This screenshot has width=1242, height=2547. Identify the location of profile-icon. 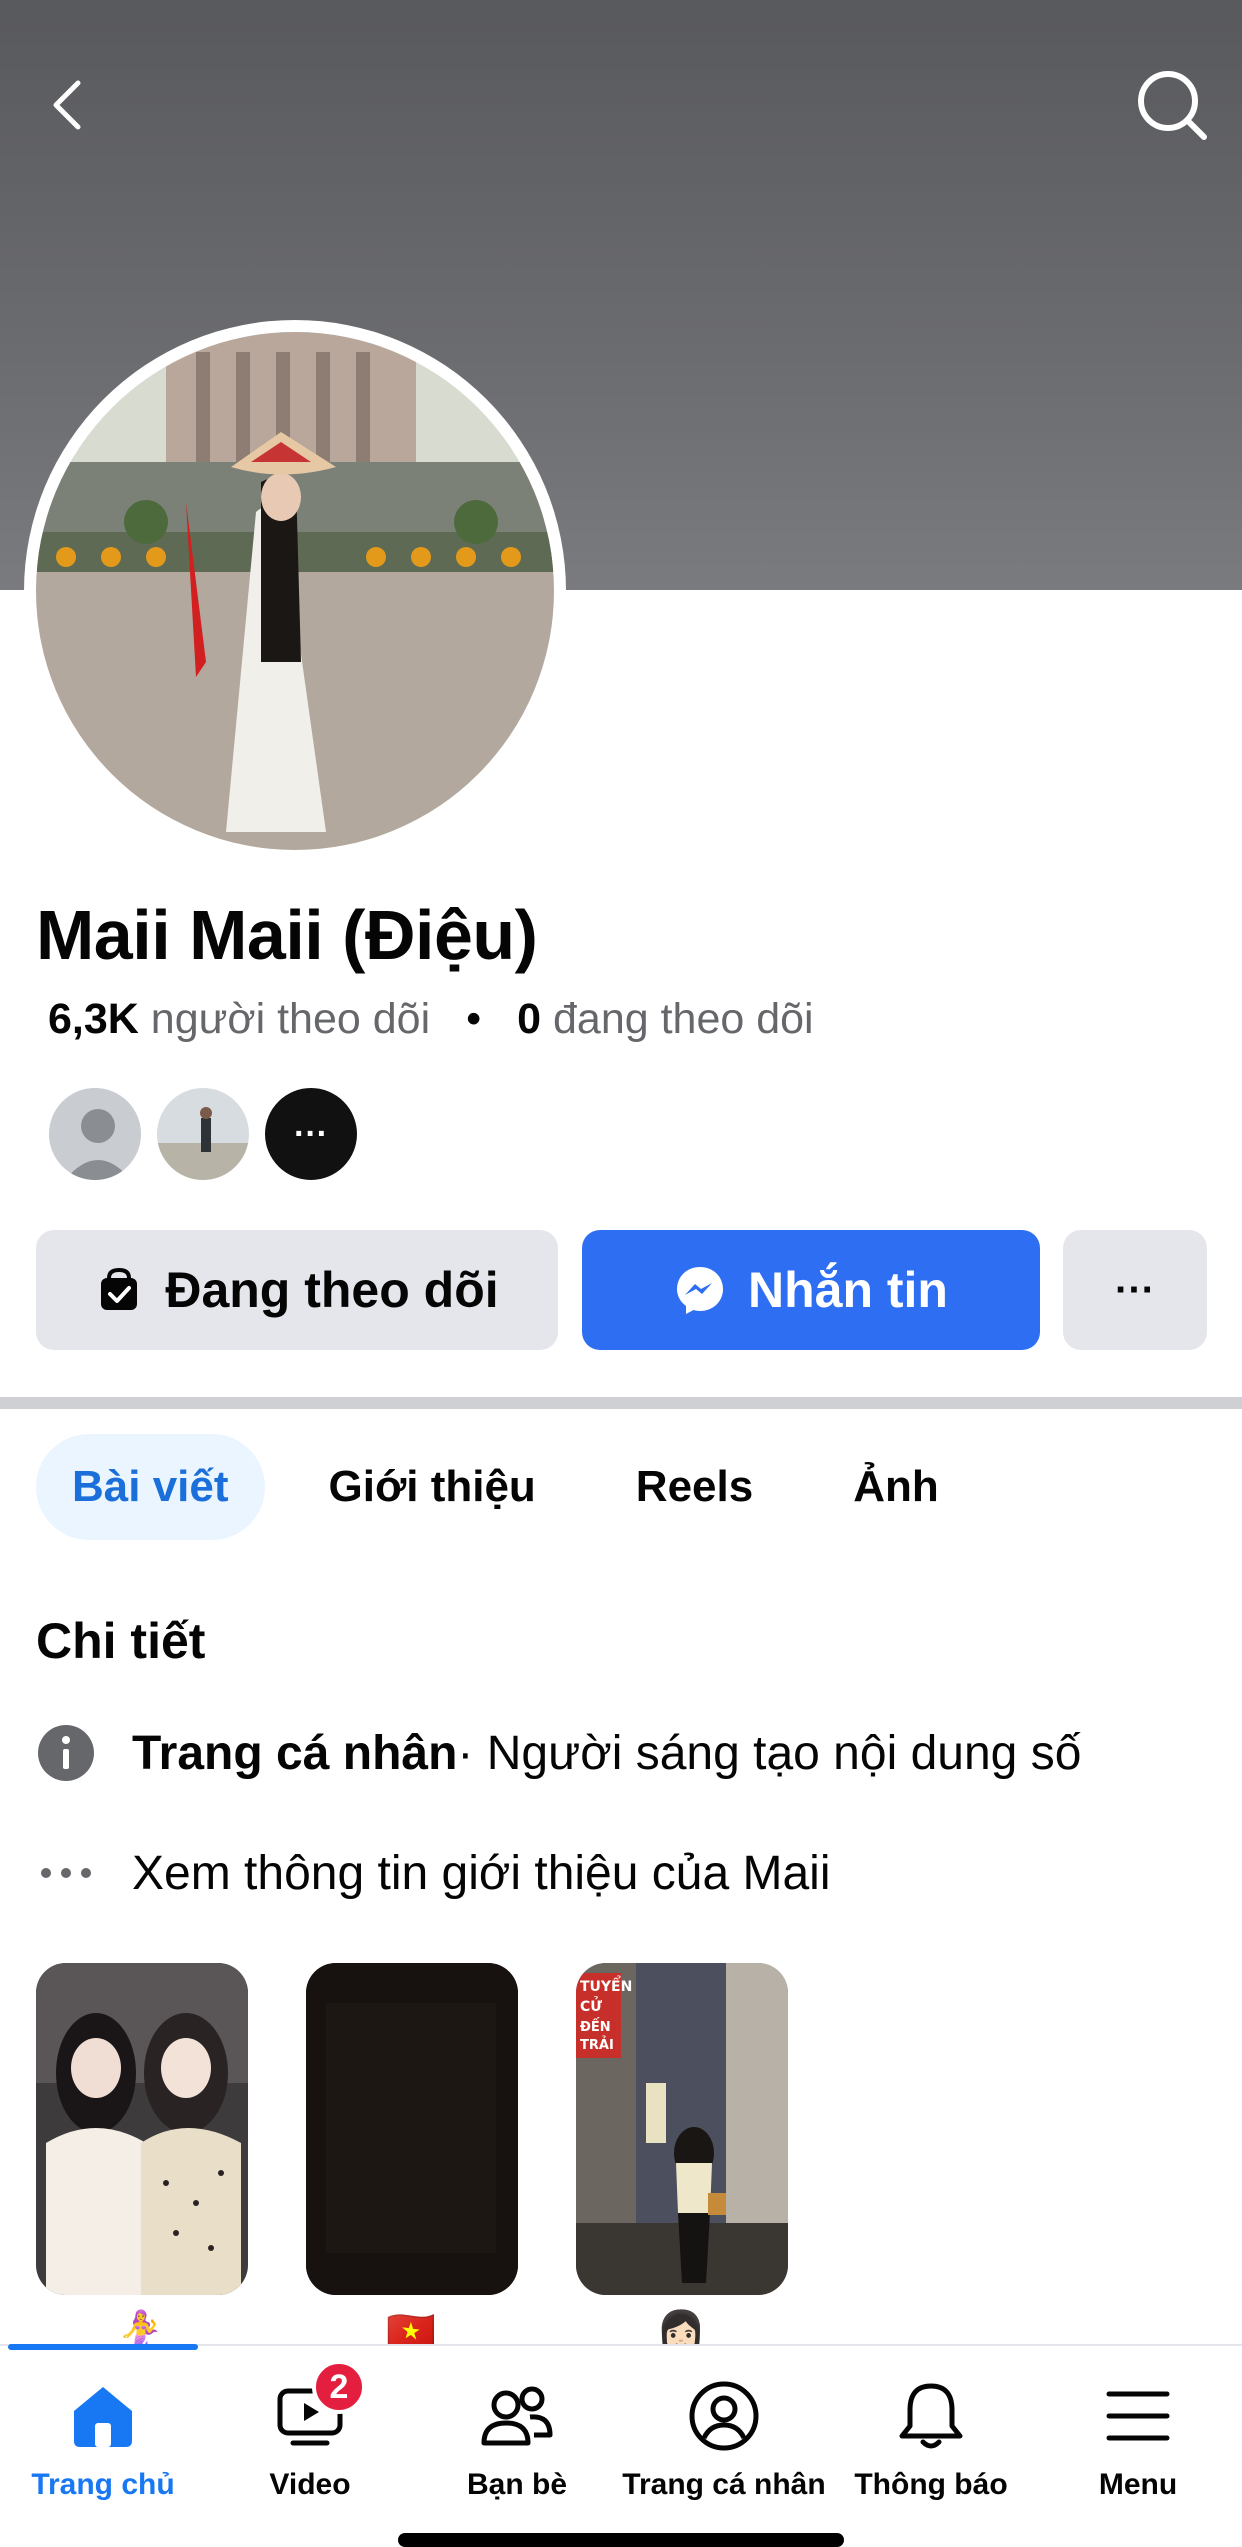
(724, 2416).